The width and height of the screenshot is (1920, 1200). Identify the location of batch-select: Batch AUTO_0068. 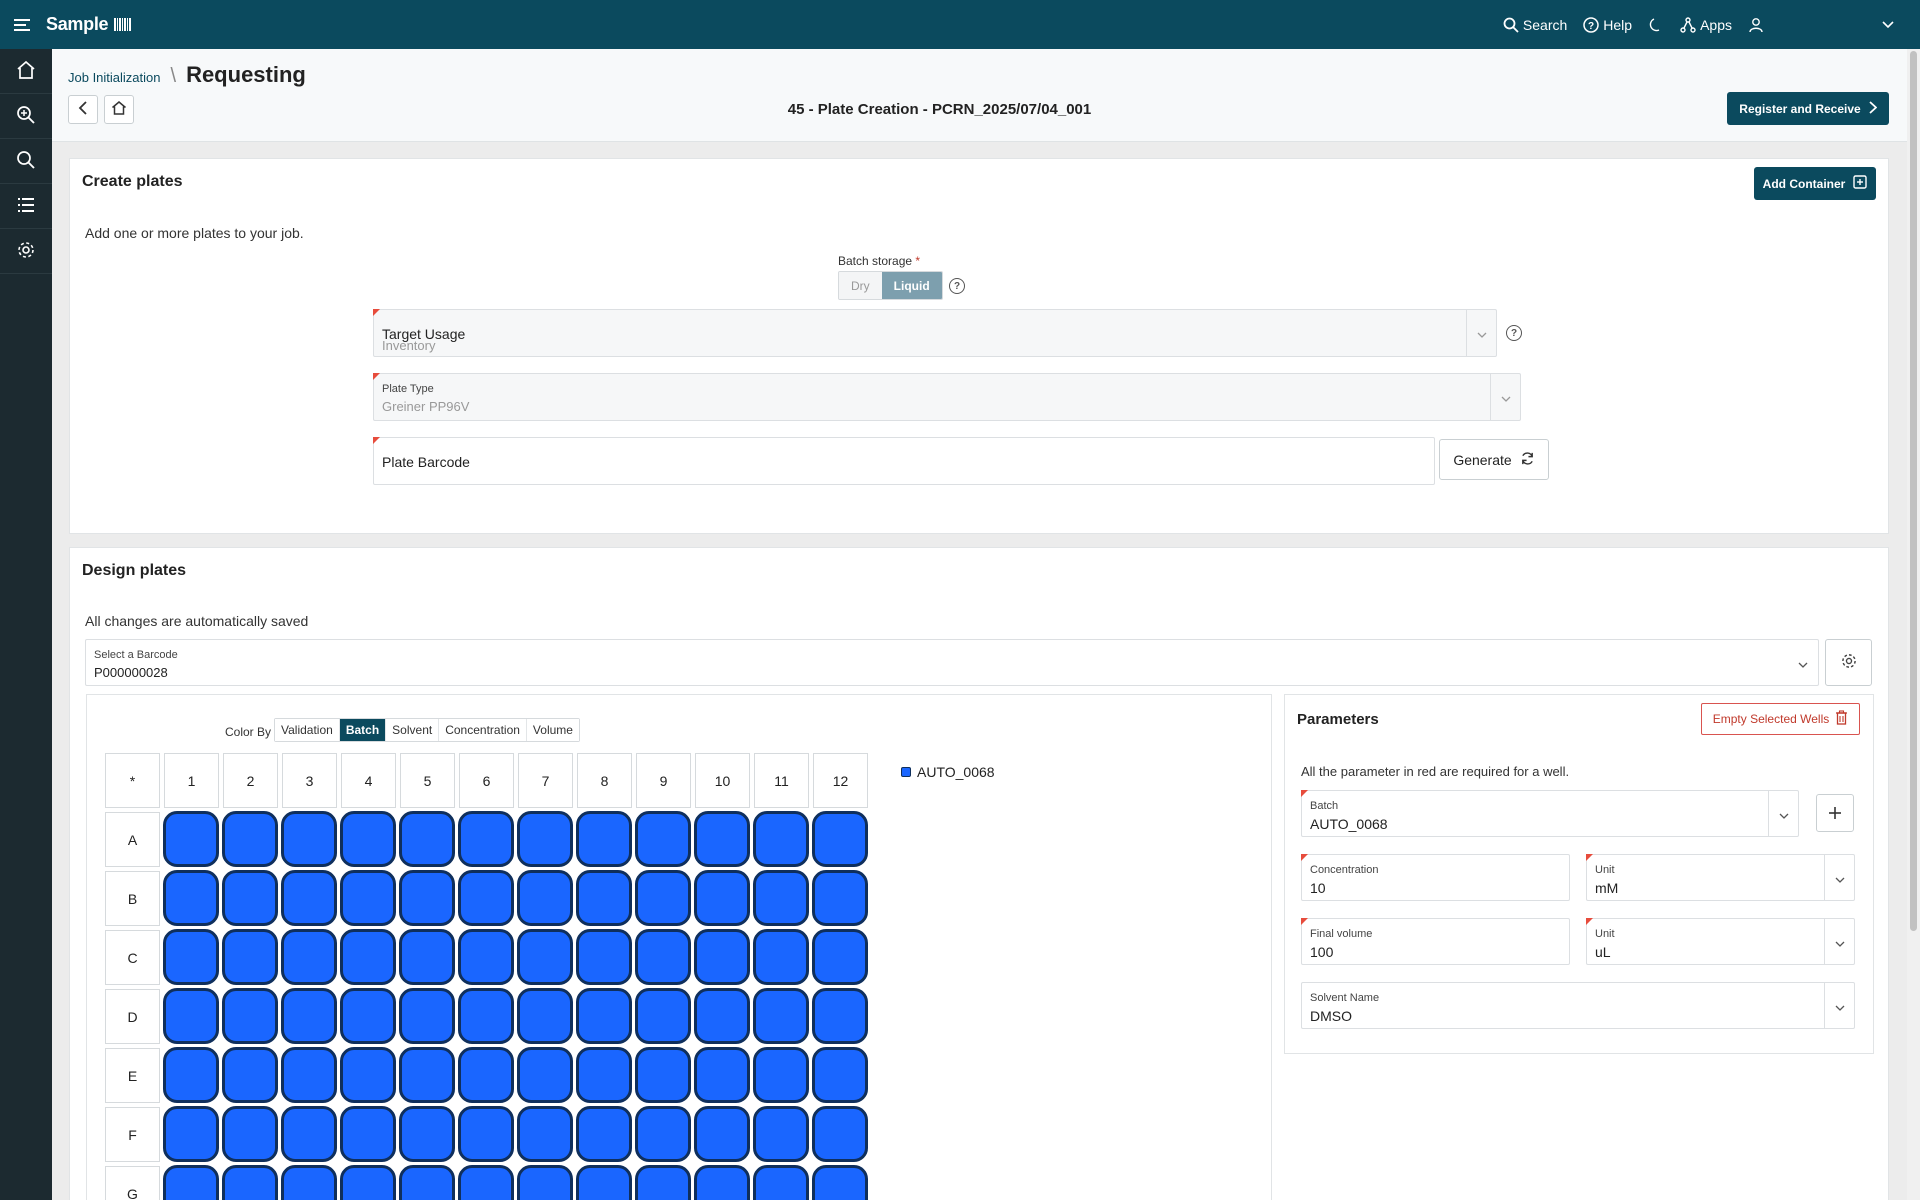
(1550, 813).